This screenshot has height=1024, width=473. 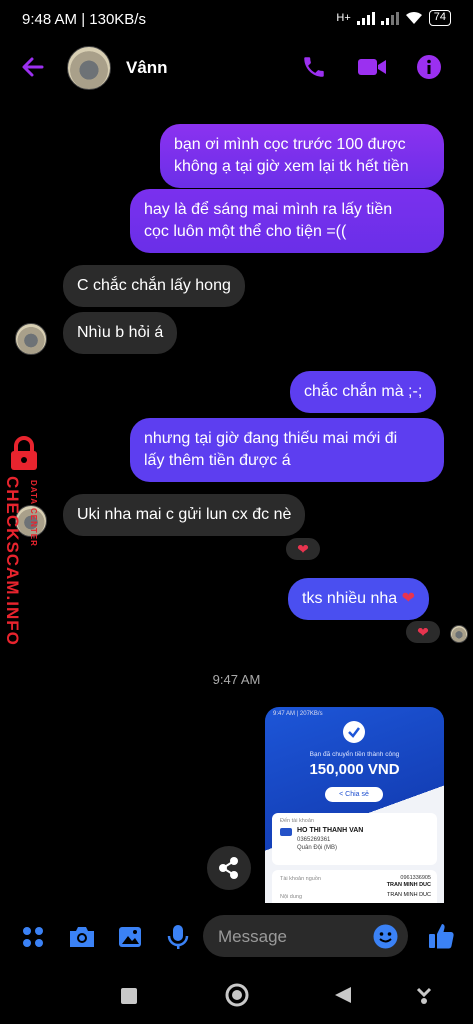 I want to click on recipient-name: HO THI THANH VAN, so click(x=330, y=830).